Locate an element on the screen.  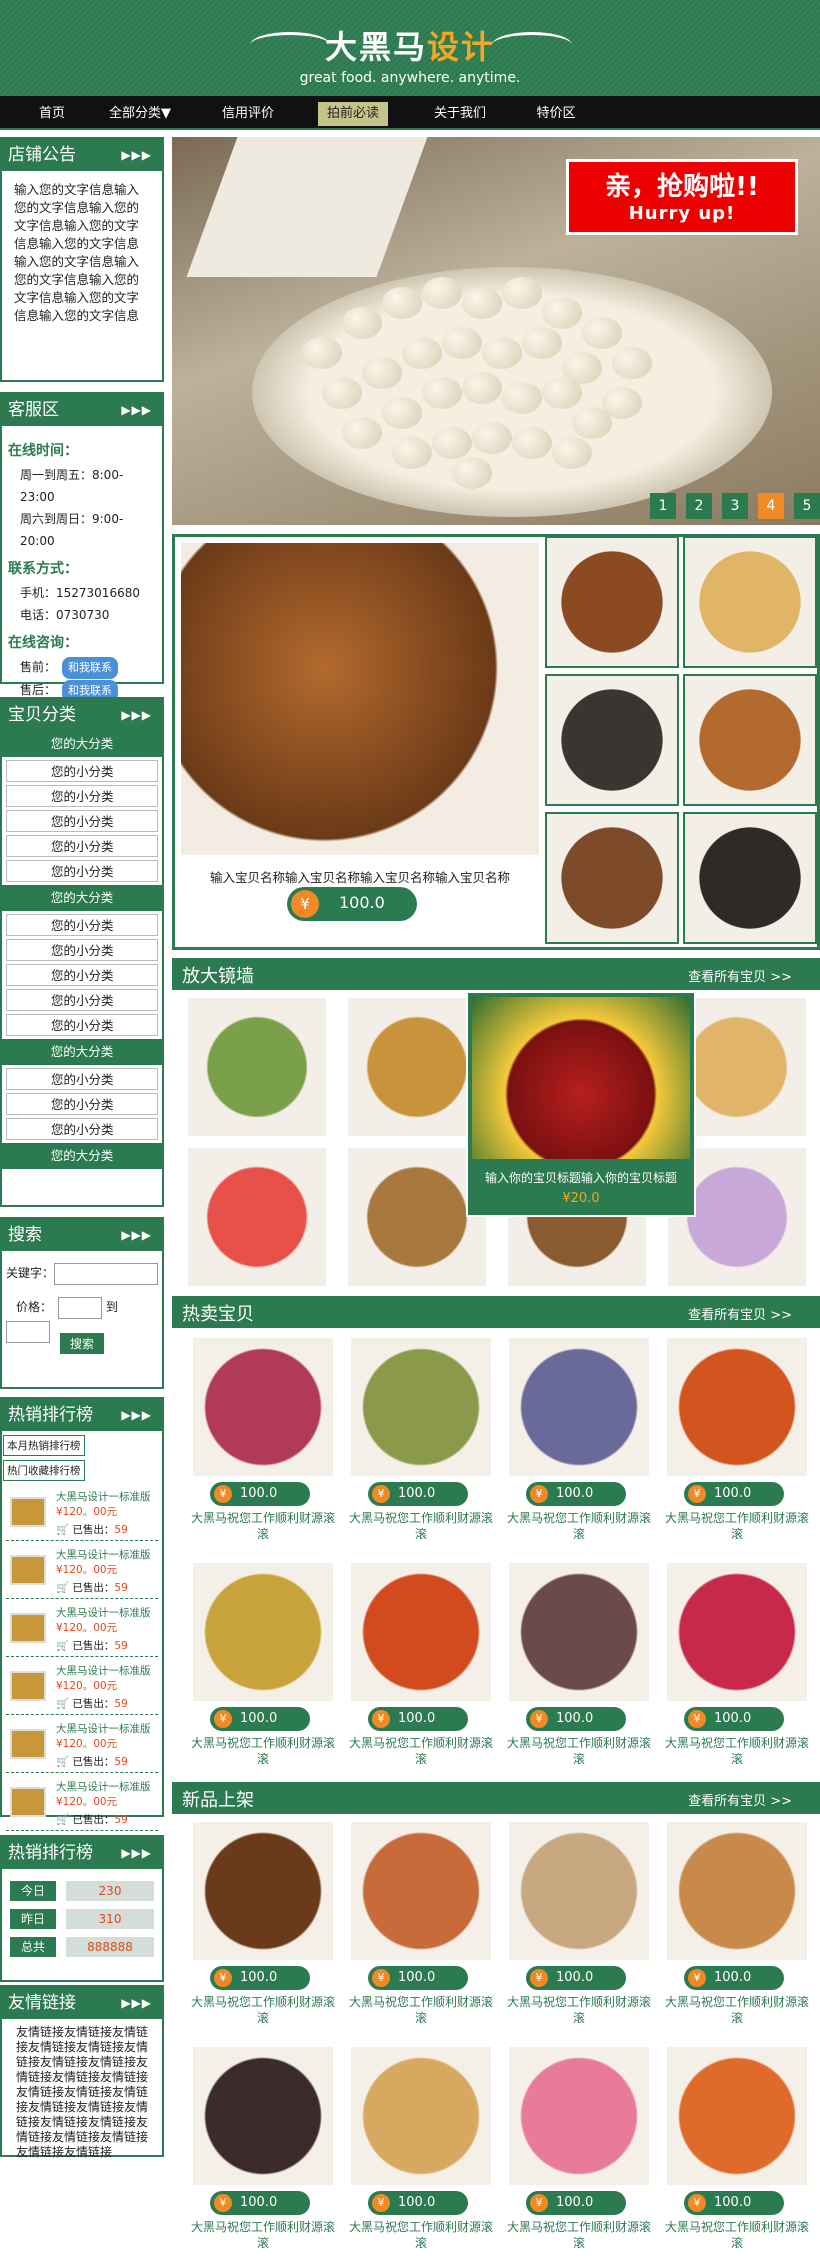
tab-monthly-hot: 本月热销排行榜 is located at coordinates (44, 1445).